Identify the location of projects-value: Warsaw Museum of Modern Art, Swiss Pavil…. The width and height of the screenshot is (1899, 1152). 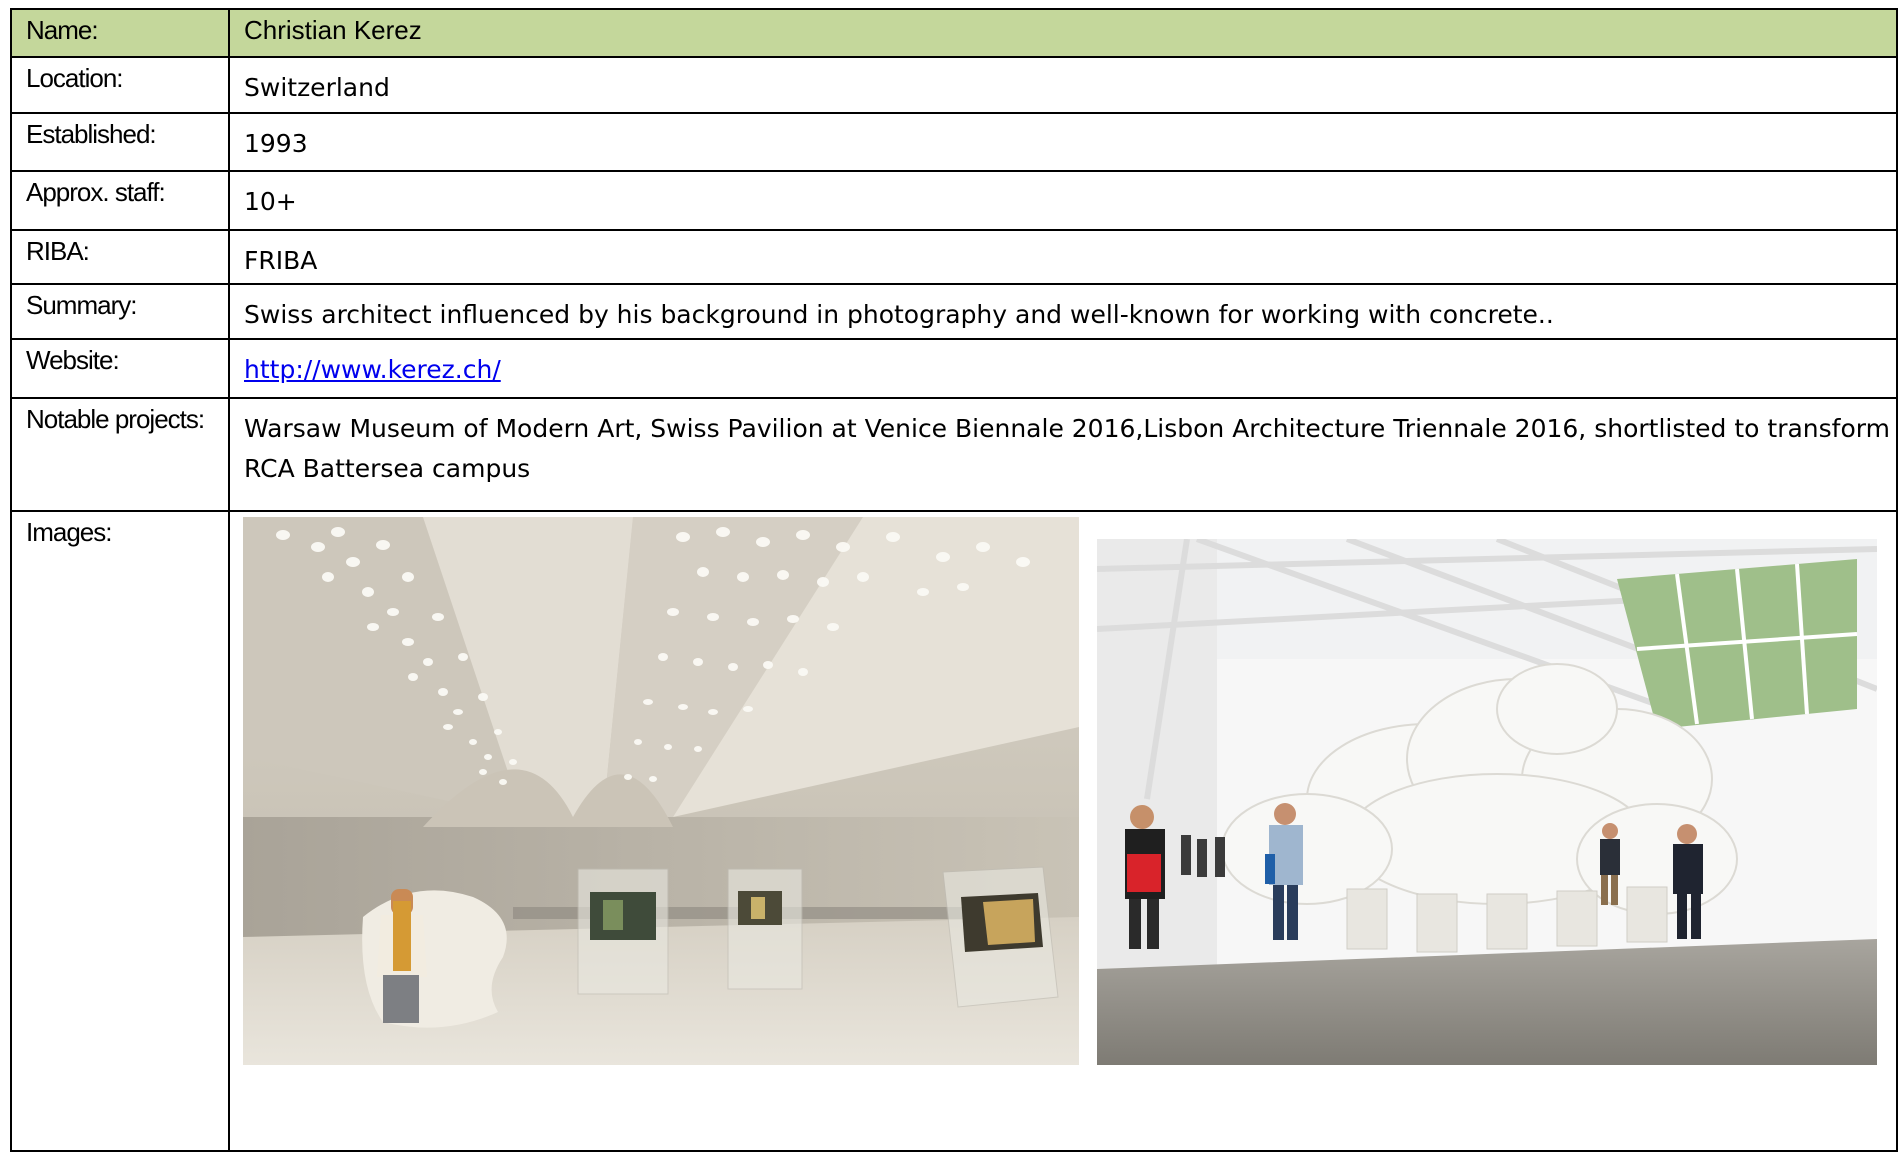
(1063, 454).